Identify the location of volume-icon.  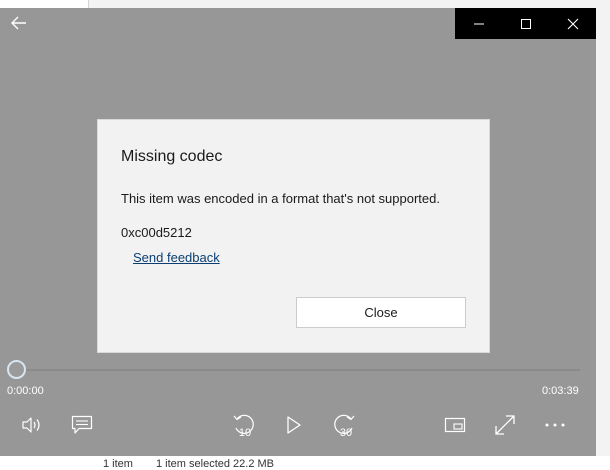
(31, 425).